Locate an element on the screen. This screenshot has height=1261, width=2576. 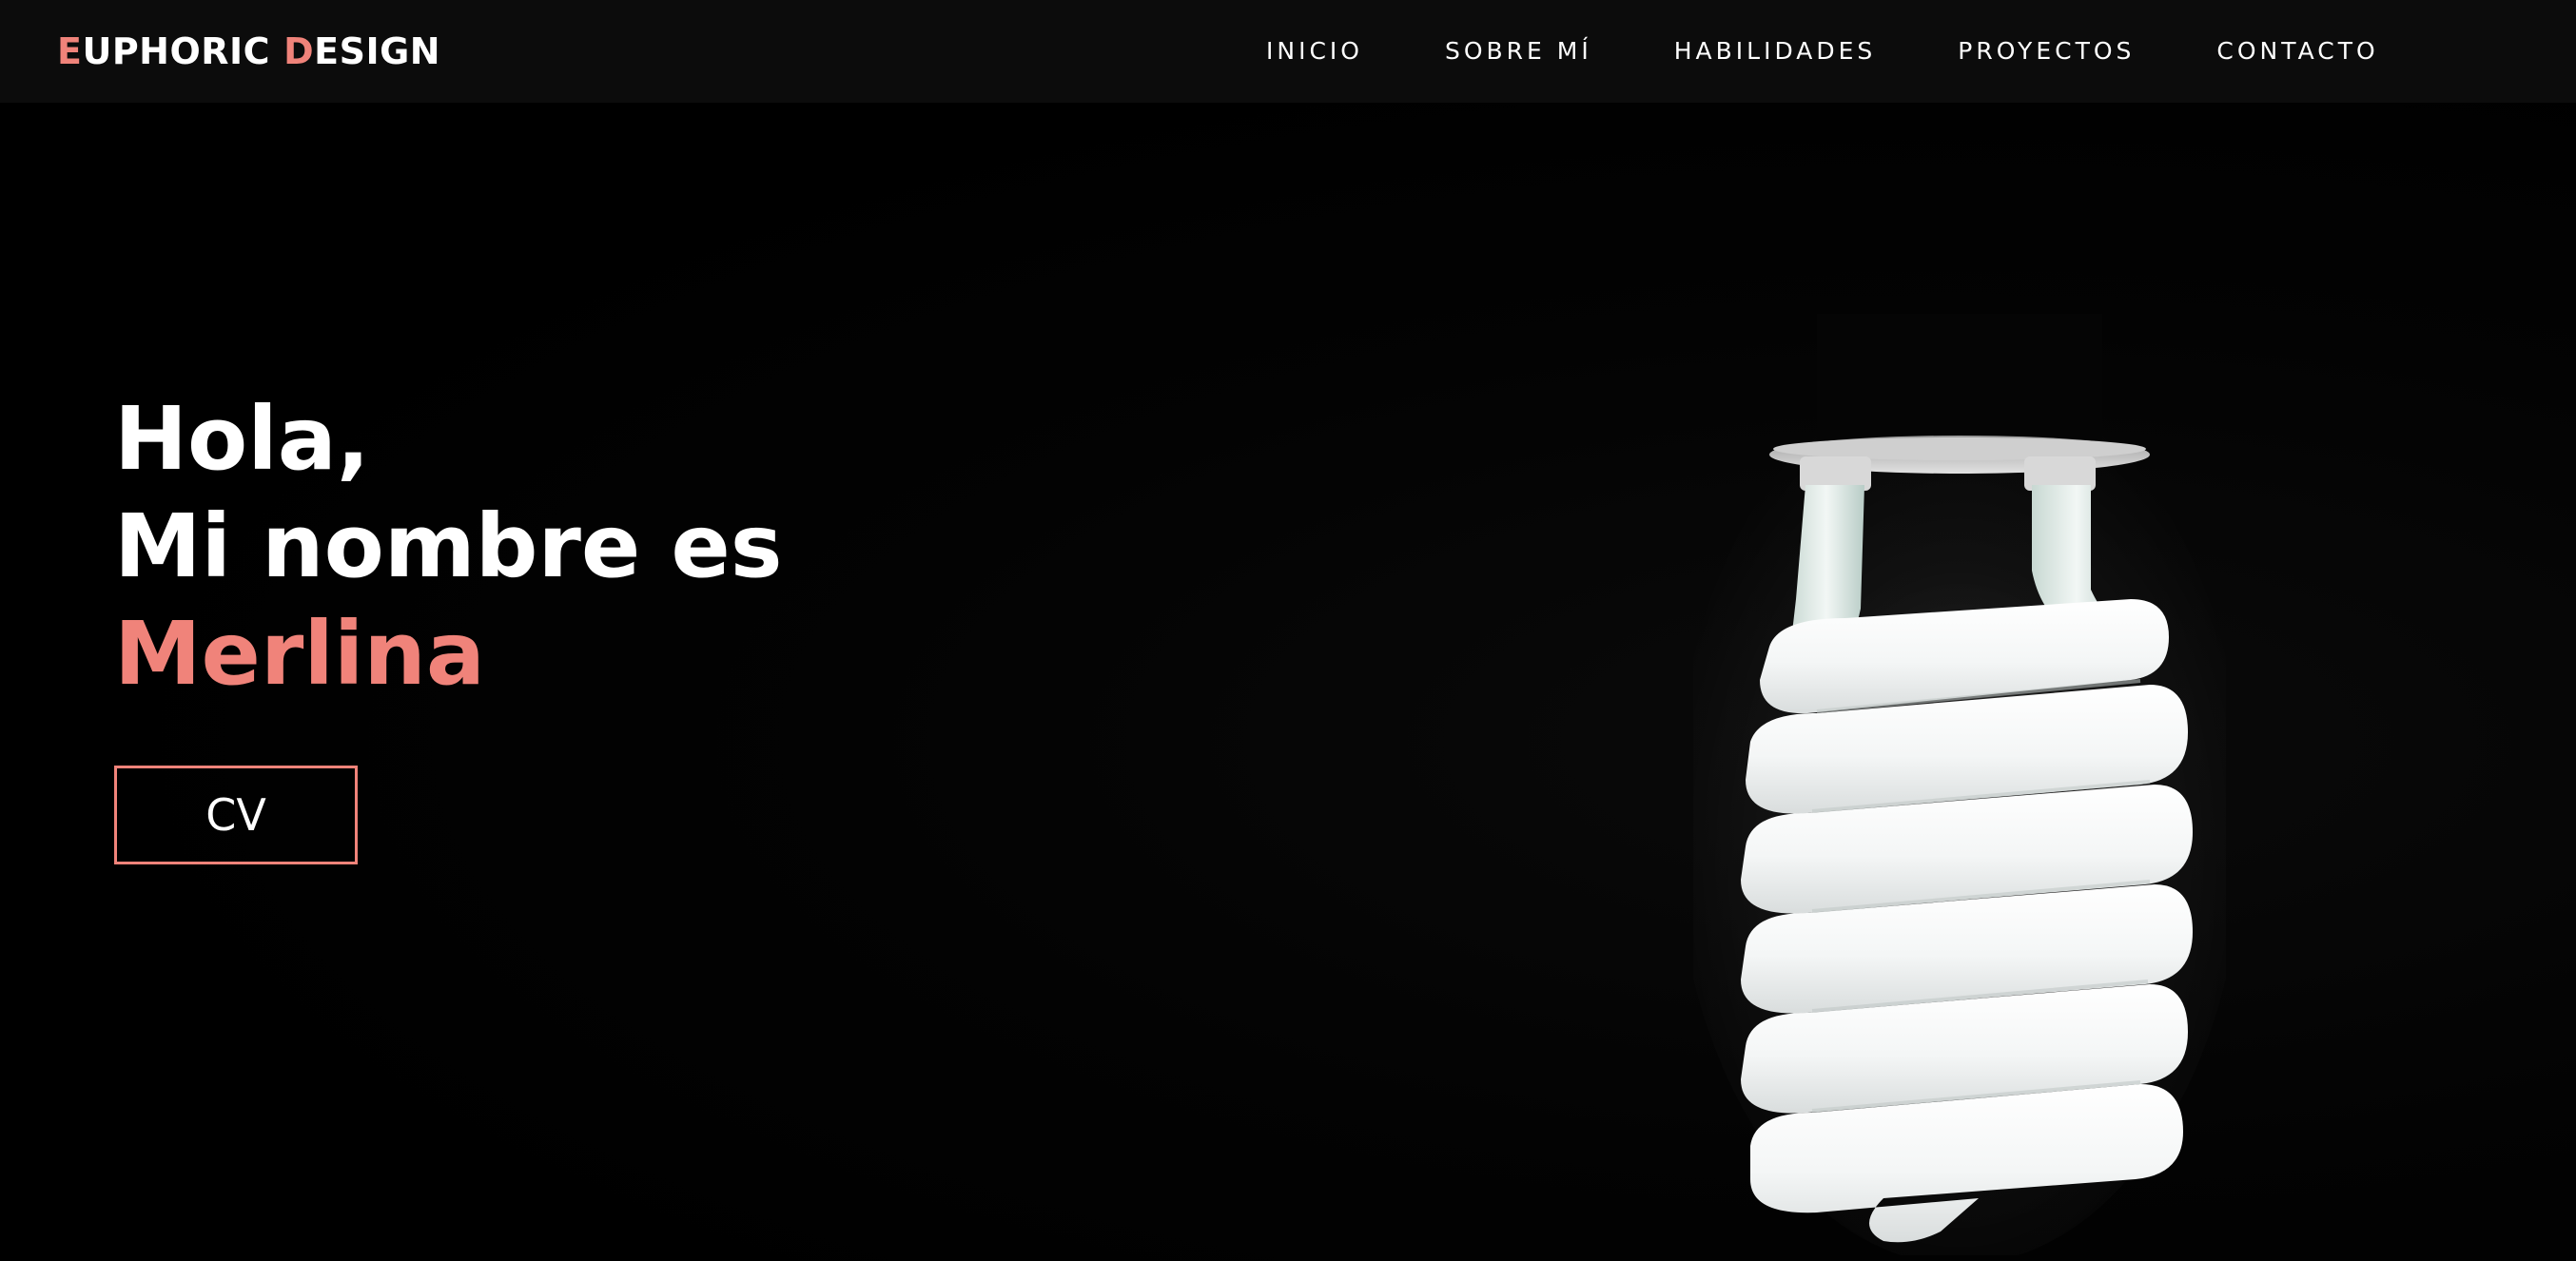
nav-item-sobre-mi: SOBRE MÍ is located at coordinates (1519, 51).